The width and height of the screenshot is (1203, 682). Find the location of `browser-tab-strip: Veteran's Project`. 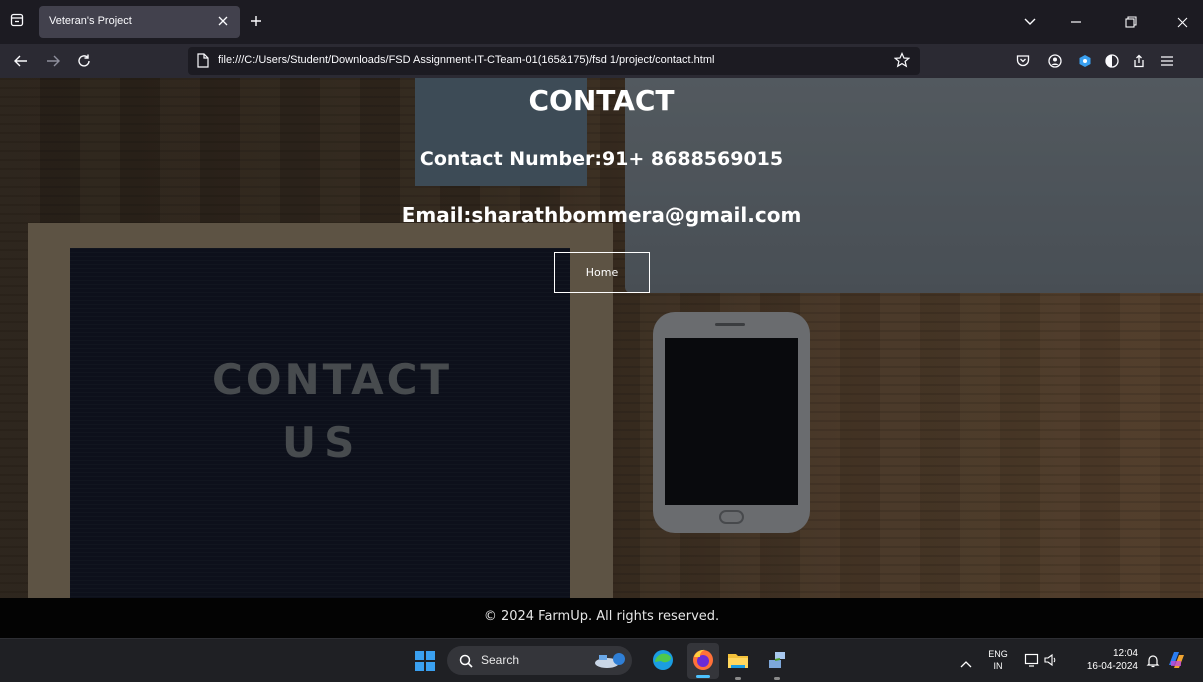

browser-tab-strip: Veteran's Project is located at coordinates (601, 22).